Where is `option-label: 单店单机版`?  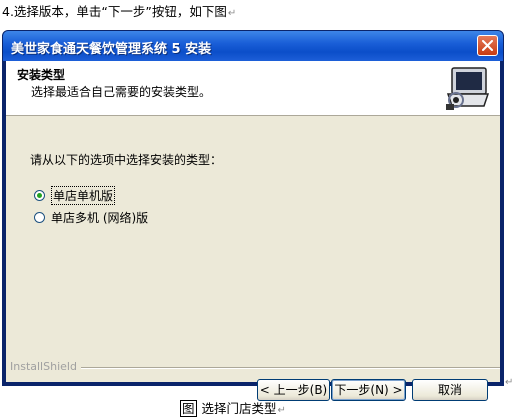 option-label: 单店单机版 is located at coordinates (83, 195).